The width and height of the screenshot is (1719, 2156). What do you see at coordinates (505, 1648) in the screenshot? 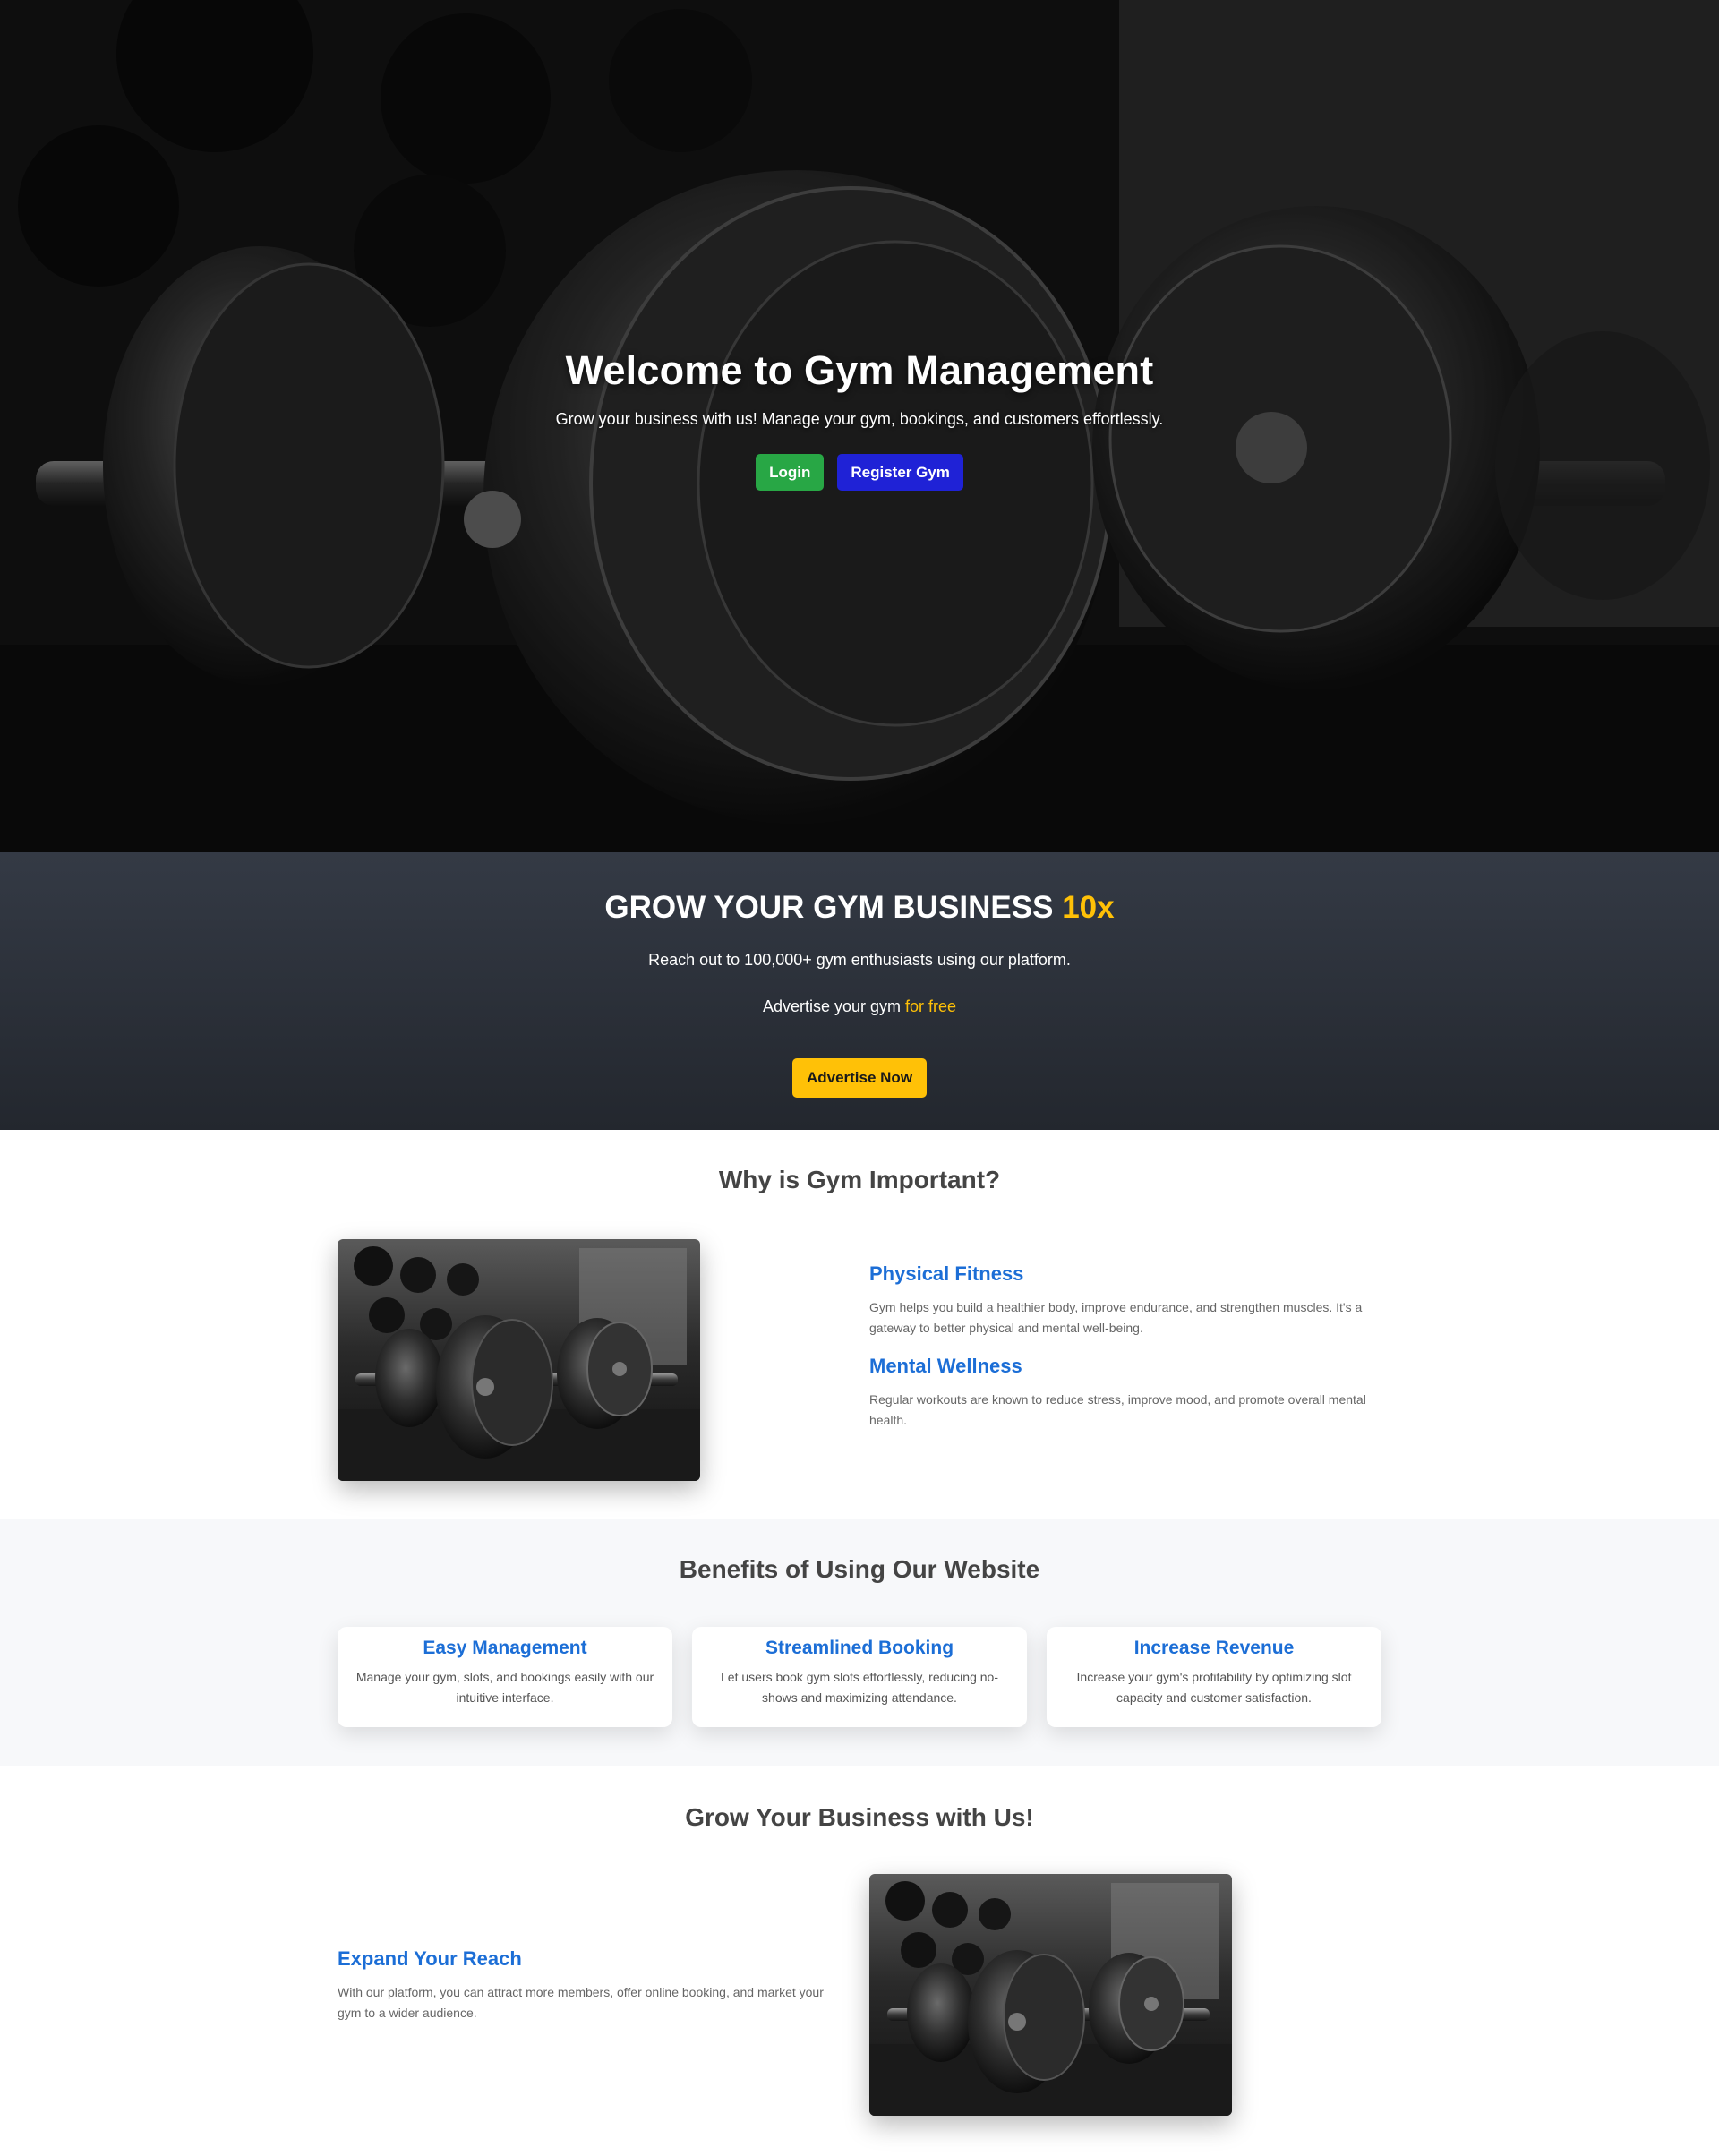
I see `benefit-card-title: Easy Management` at bounding box center [505, 1648].